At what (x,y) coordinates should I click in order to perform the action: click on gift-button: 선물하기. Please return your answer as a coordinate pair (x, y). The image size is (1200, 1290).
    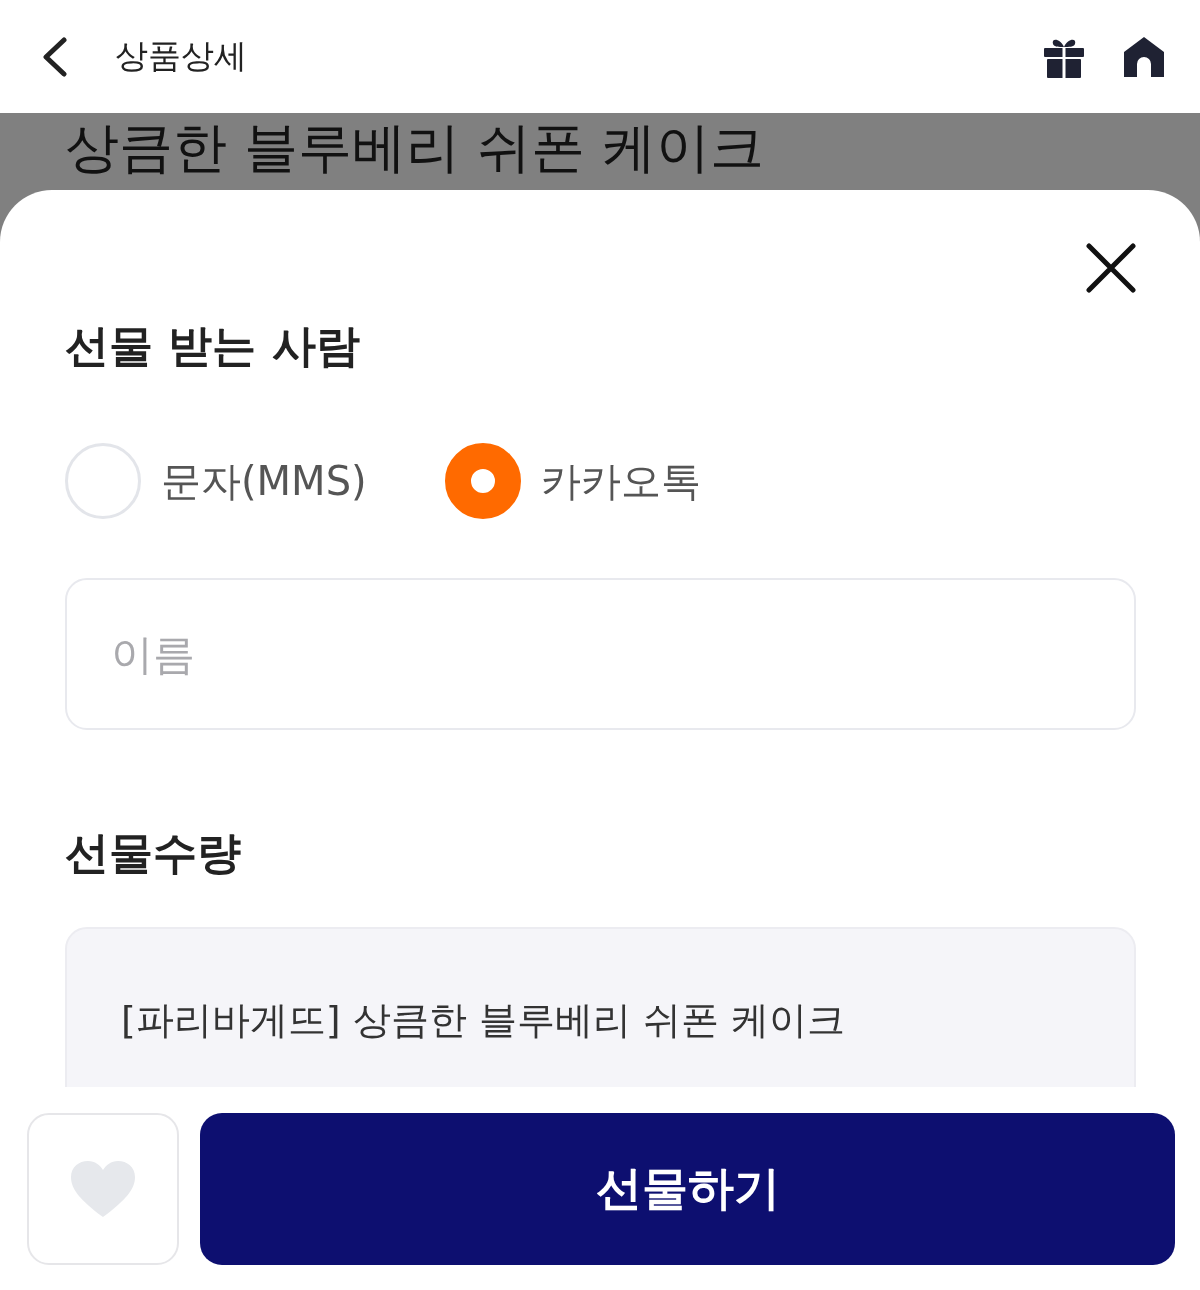
    Looking at the image, I should click on (687, 1189).